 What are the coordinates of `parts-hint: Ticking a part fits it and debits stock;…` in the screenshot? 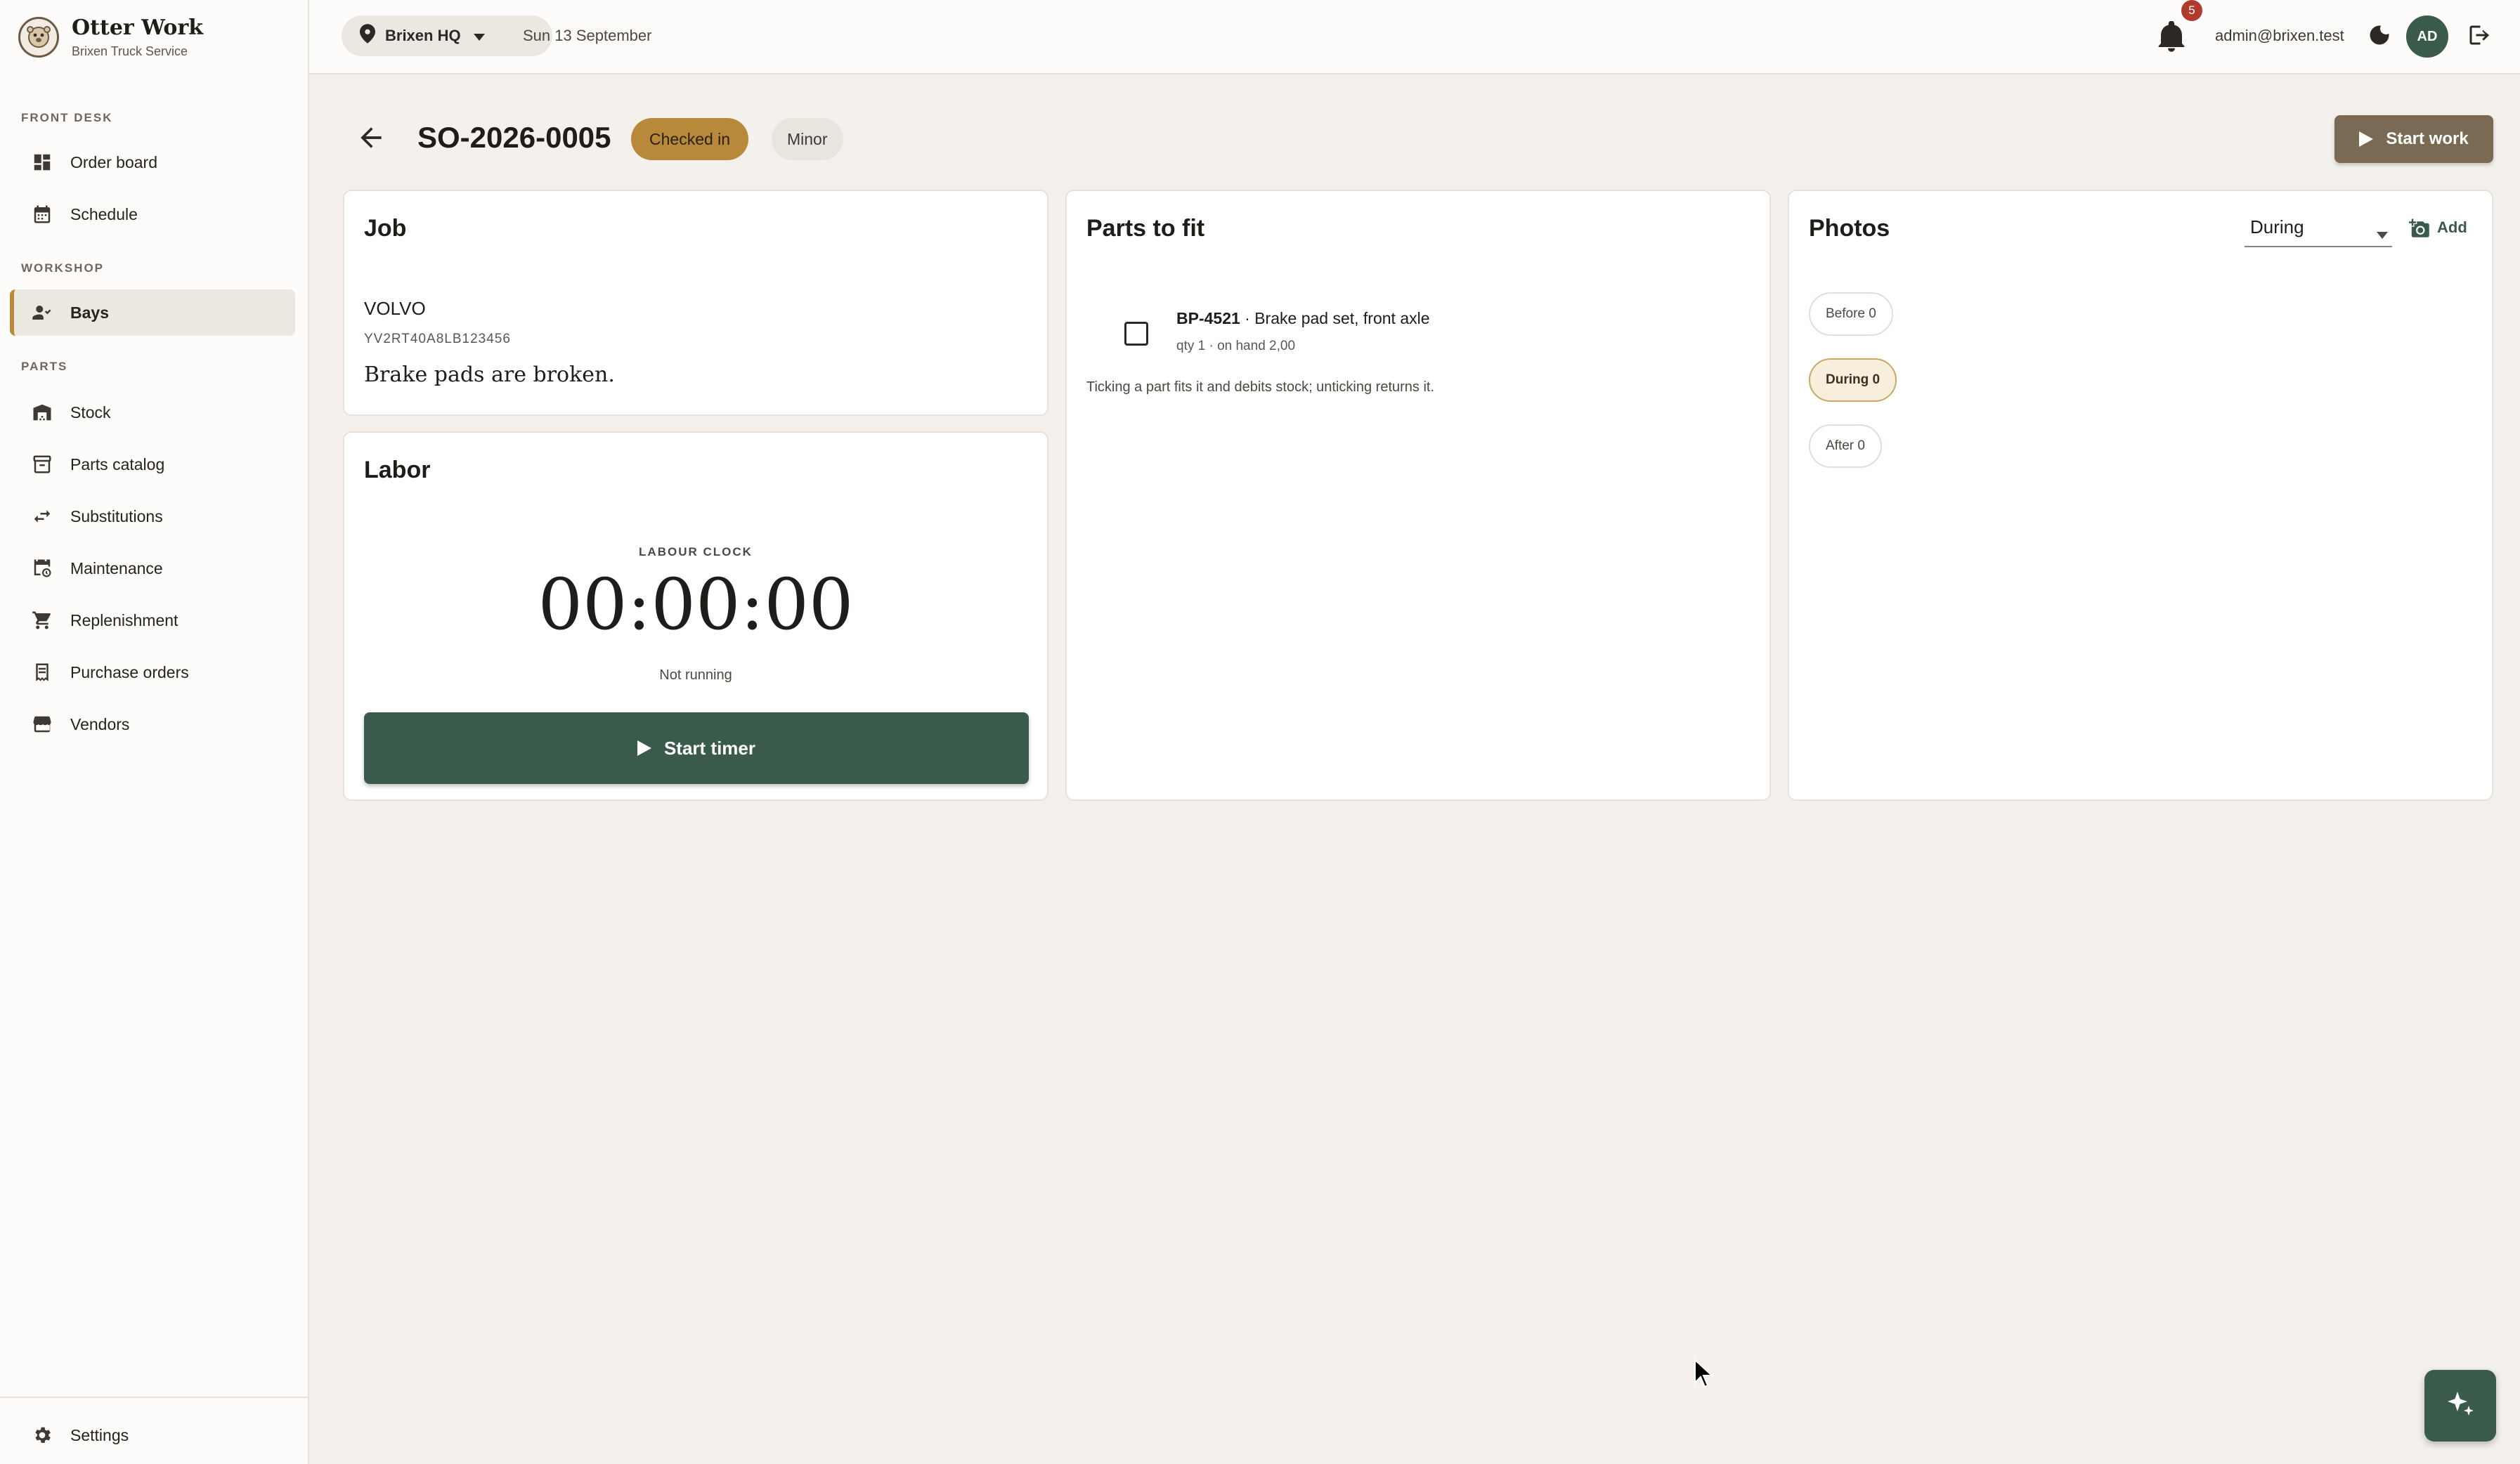 It's located at (1261, 387).